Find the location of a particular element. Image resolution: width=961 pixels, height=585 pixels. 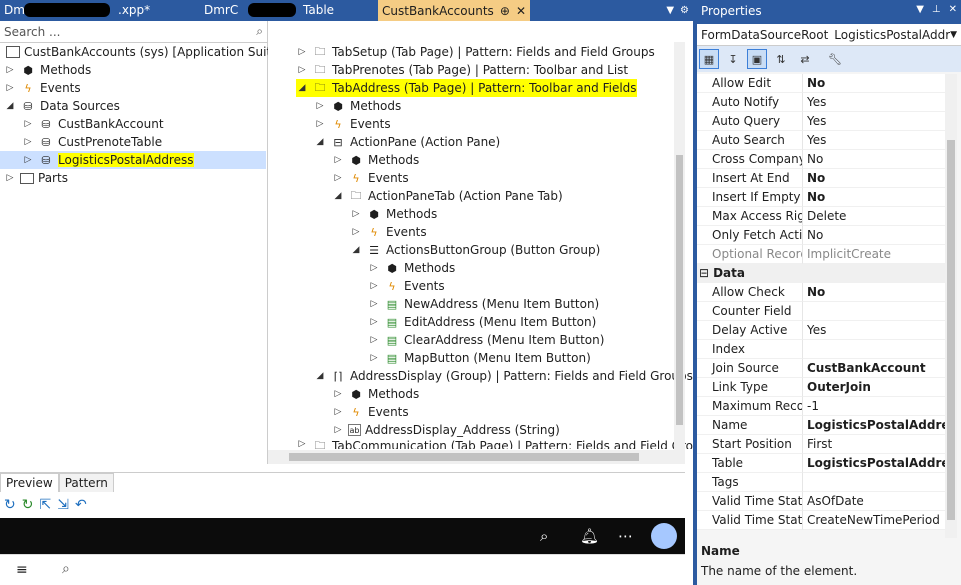

dropdown-arrow-icon: ▼ is located at coordinates (953, 35).